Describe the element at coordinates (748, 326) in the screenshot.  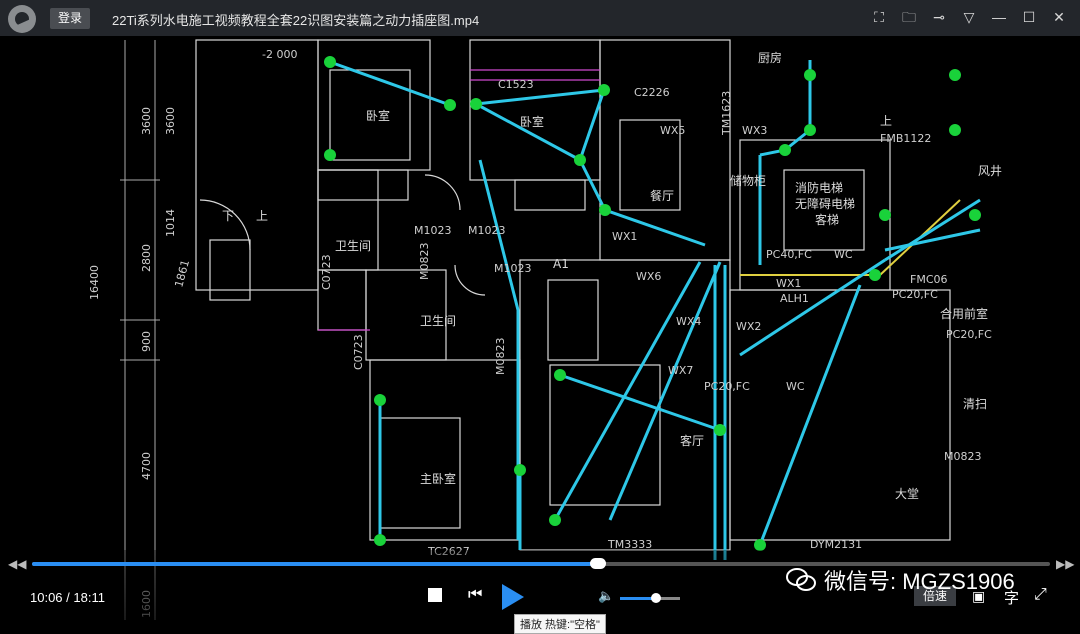
I see `circuit-tag: WX2` at that location.